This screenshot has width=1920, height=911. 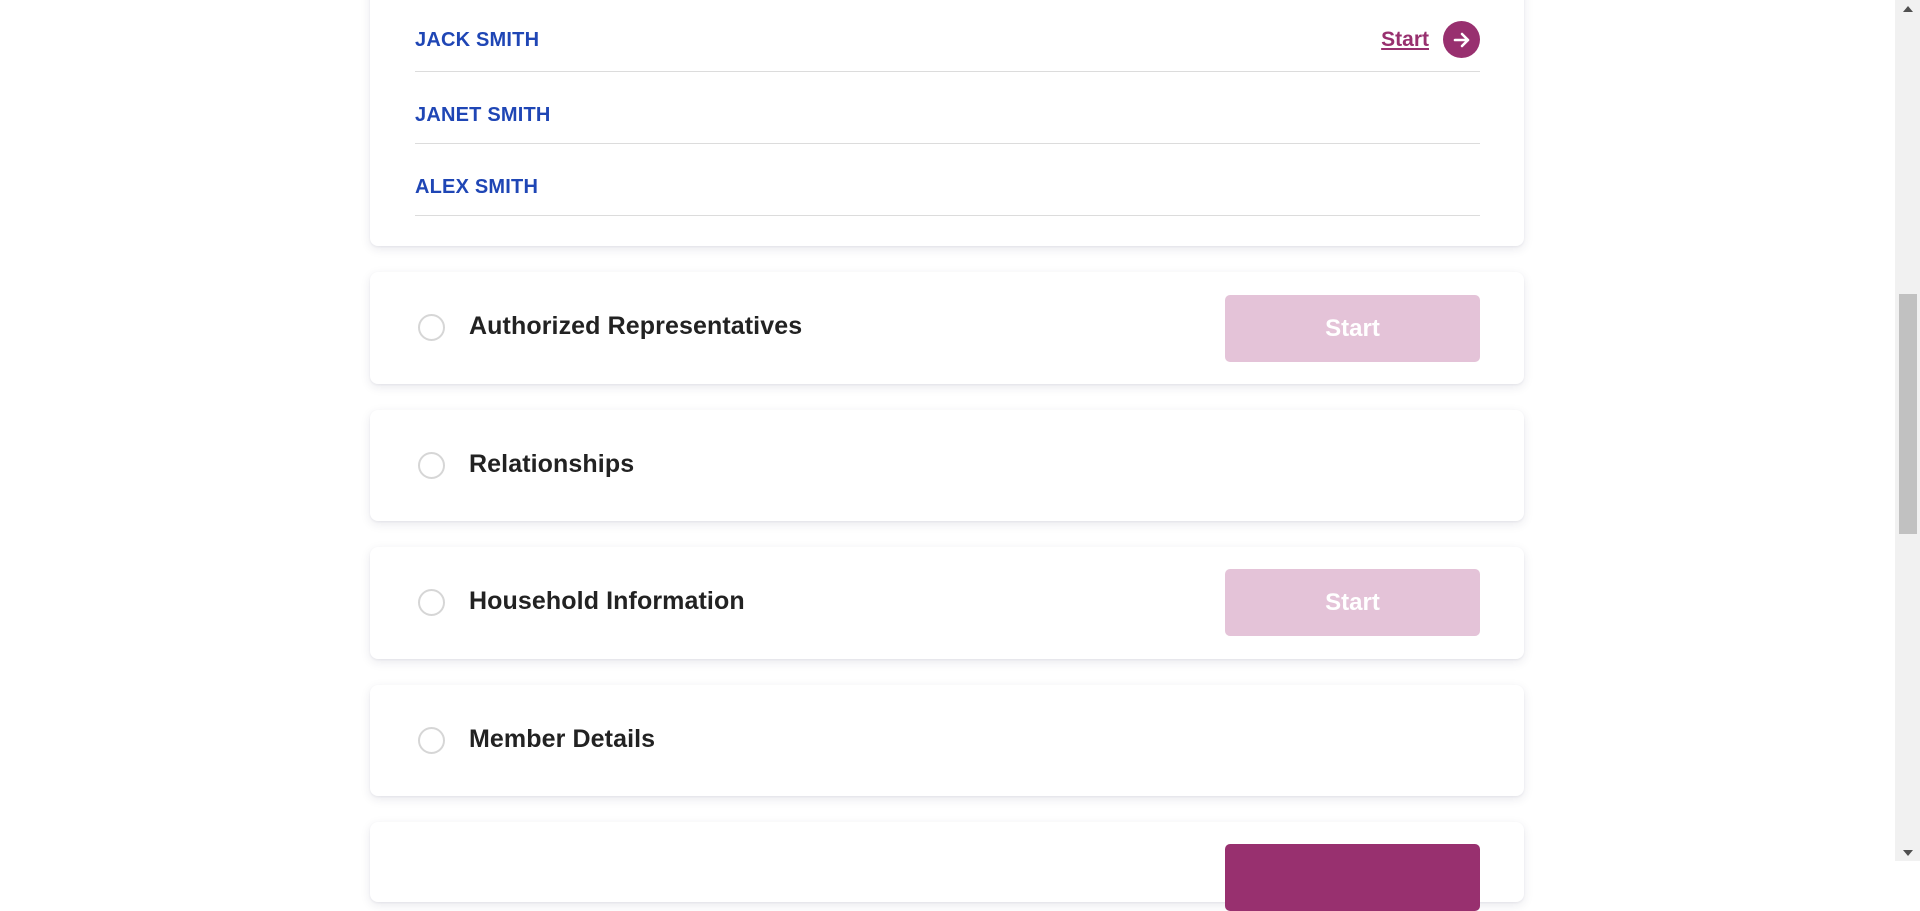 I want to click on section-title: Household Information, so click(x=607, y=601).